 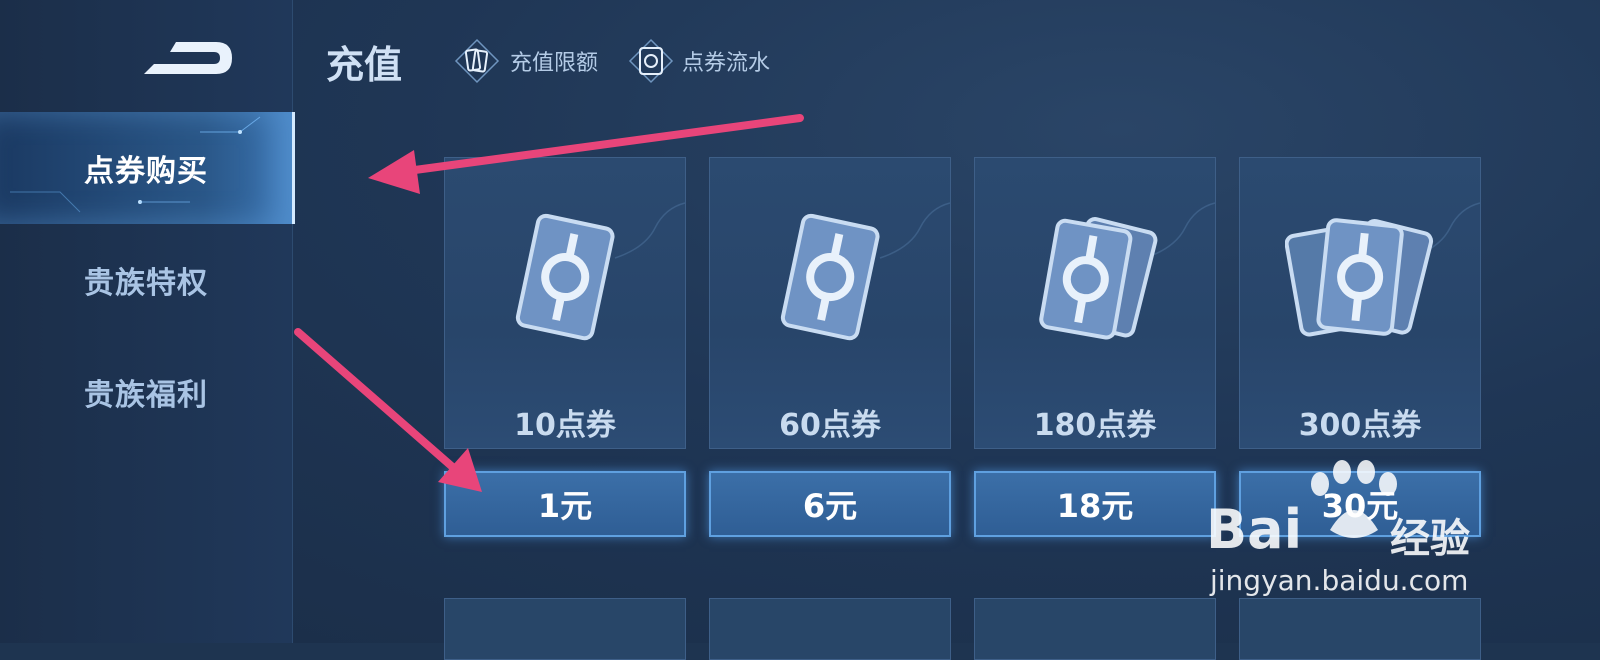 I want to click on recharge-limit-label: 充值限额, so click(x=554, y=63).